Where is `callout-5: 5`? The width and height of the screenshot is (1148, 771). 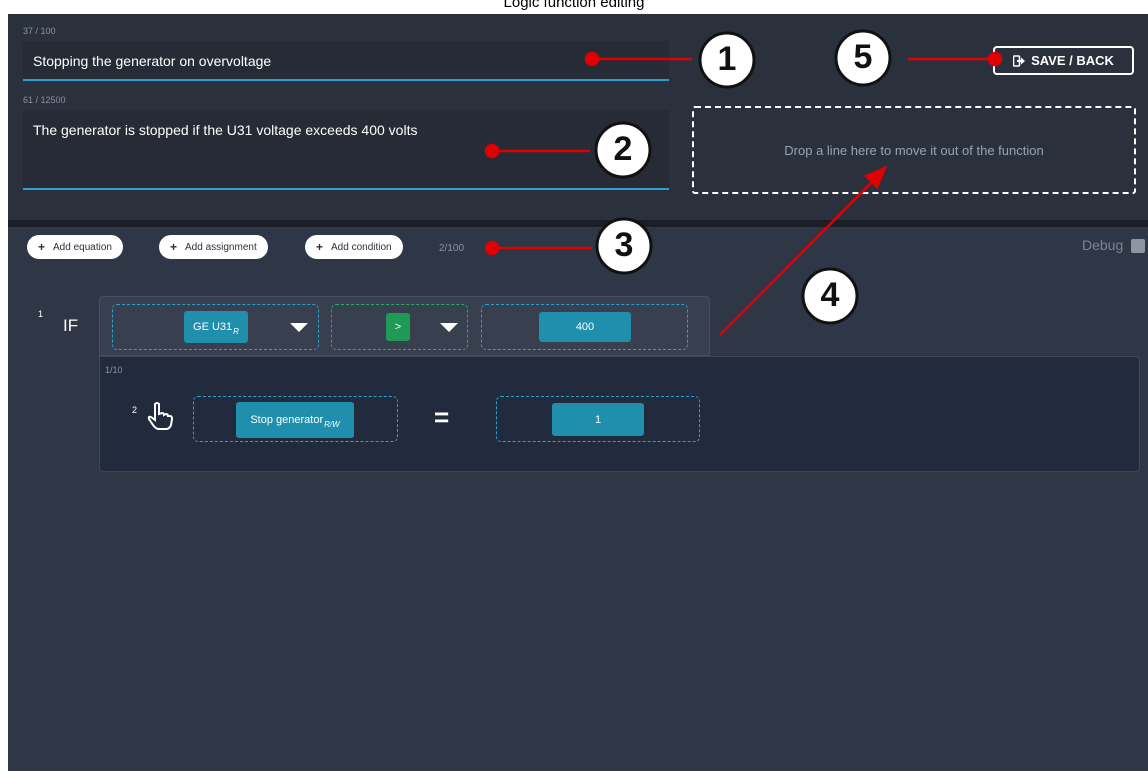 callout-5: 5 is located at coordinates (863, 60).